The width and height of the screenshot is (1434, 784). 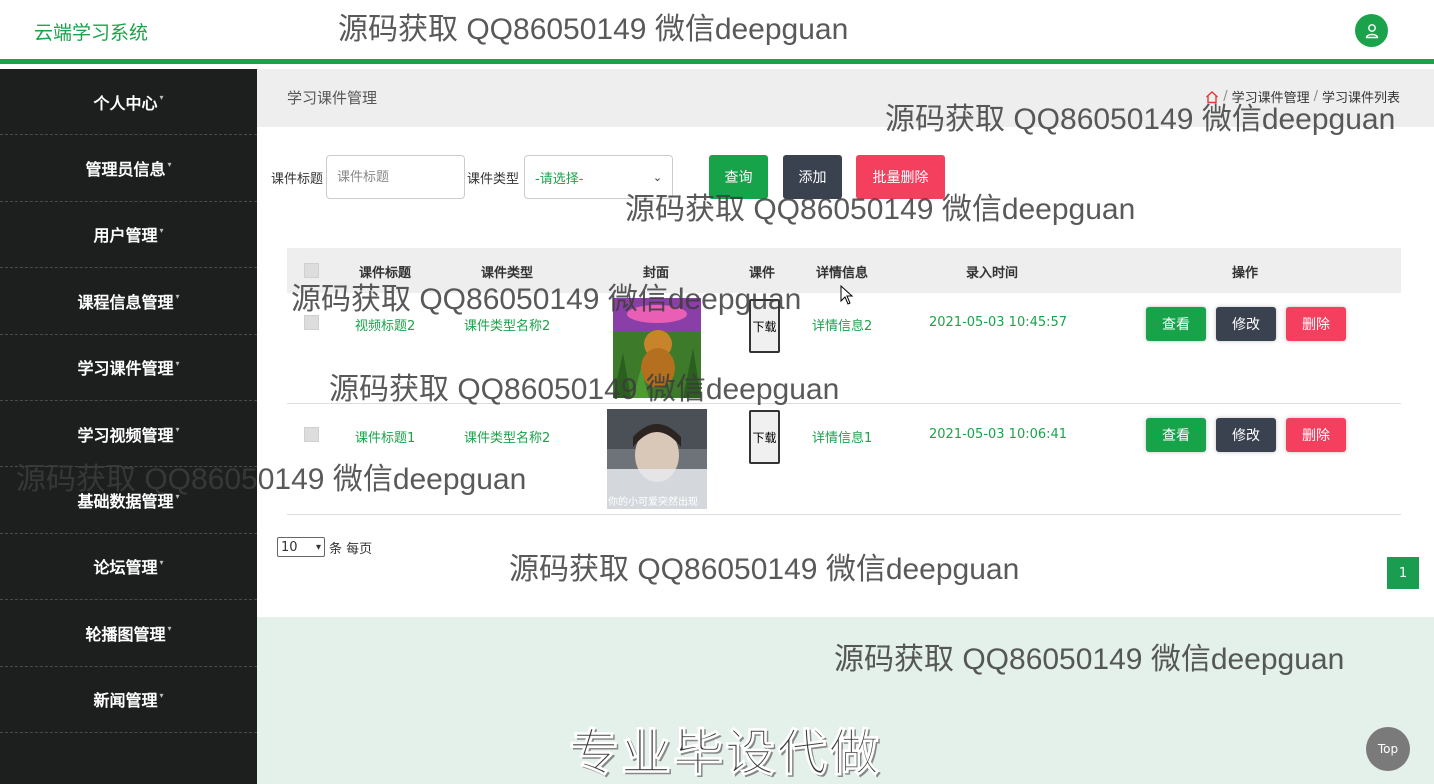 What do you see at coordinates (992, 273) in the screenshot?
I see `col-time: 录入时间` at bounding box center [992, 273].